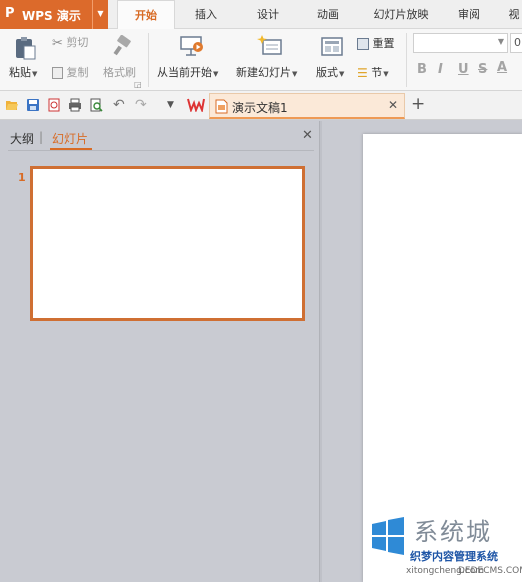 Image resolution: width=522 pixels, height=582 pixels. I want to click on tab-design: 设计, so click(268, 14).